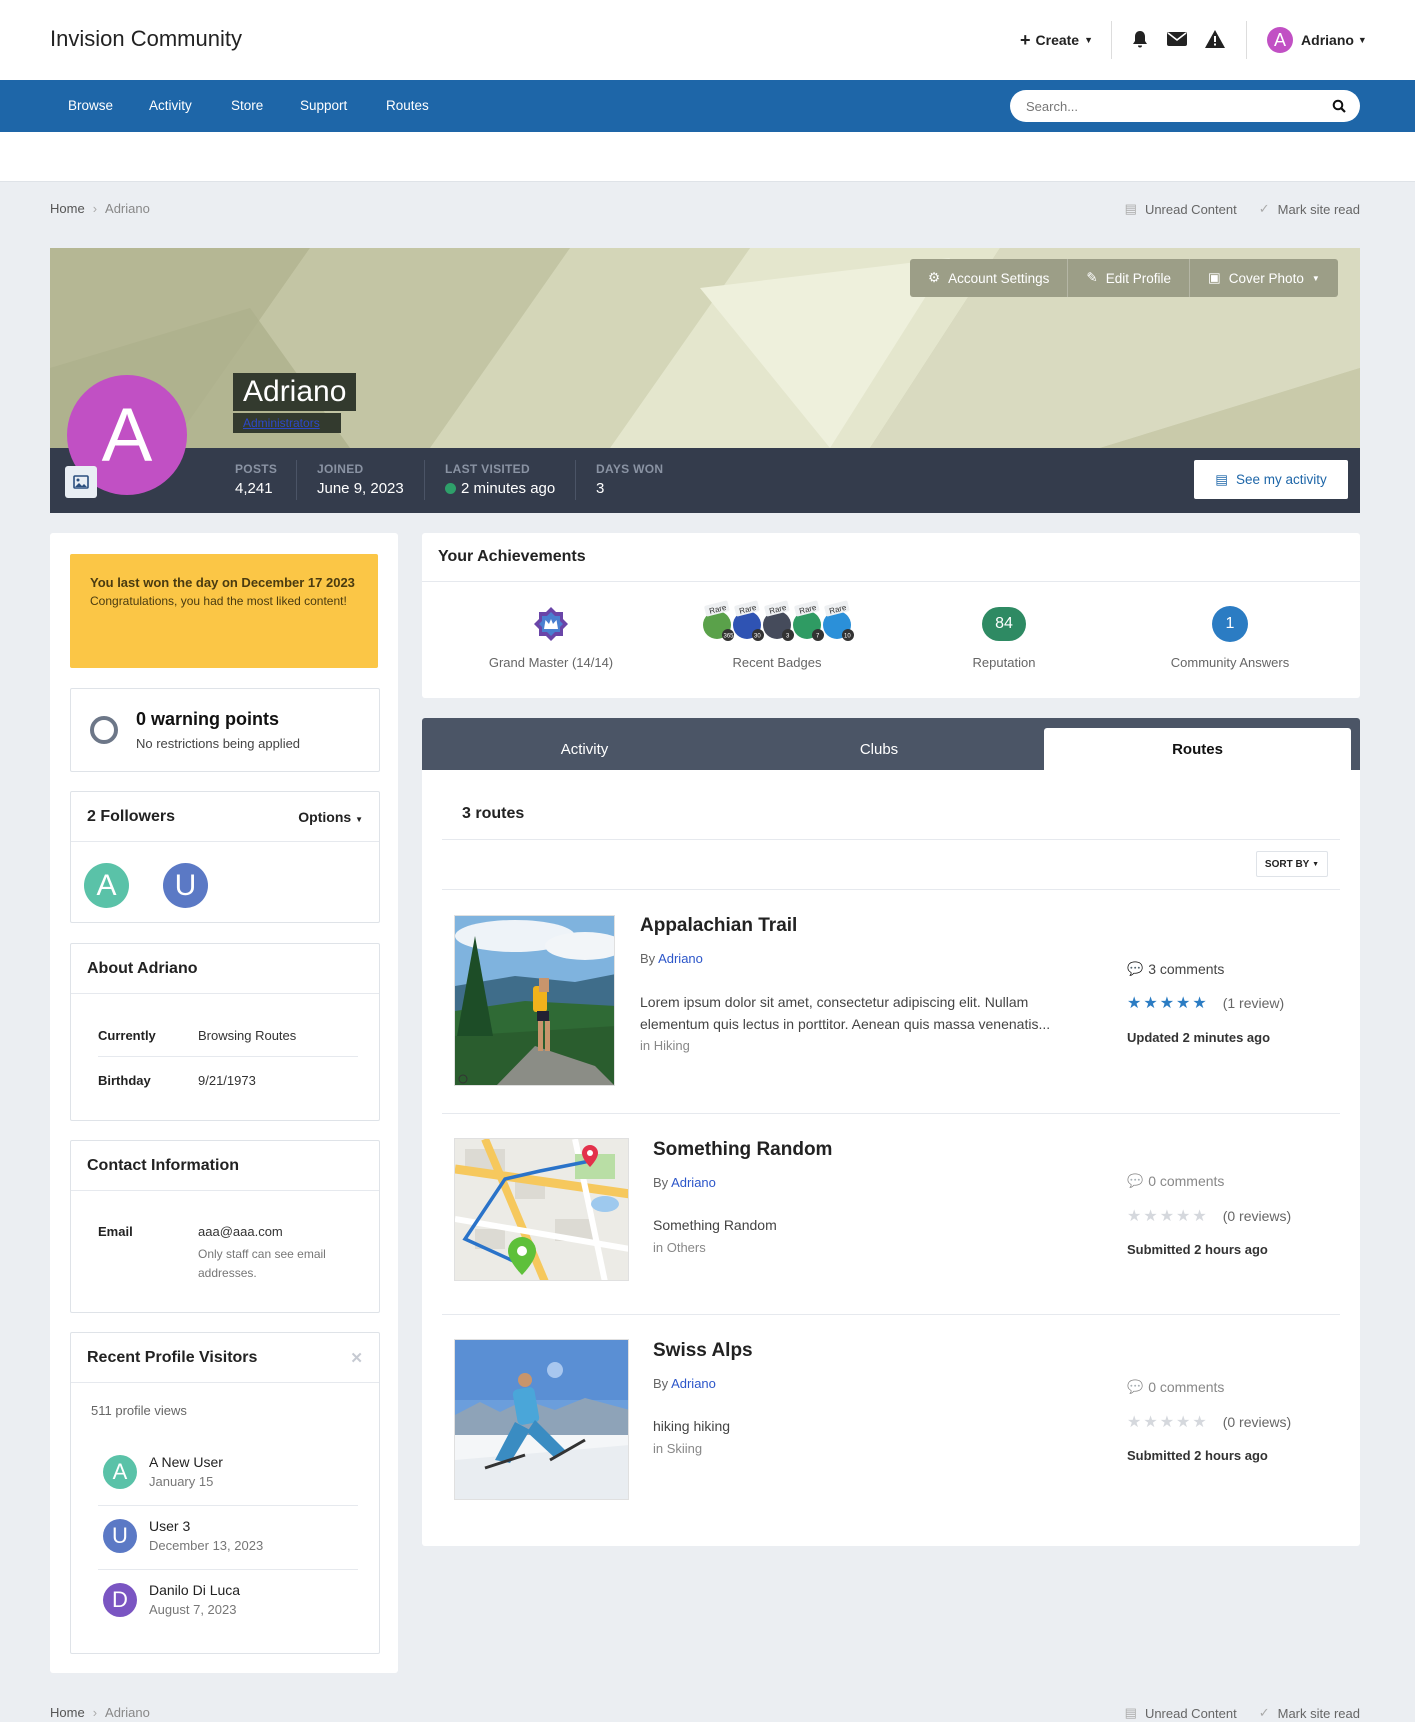 Image resolution: width=1415 pixels, height=1722 pixels. I want to click on account-settings-button: ⚙ Account Settings, so click(989, 278).